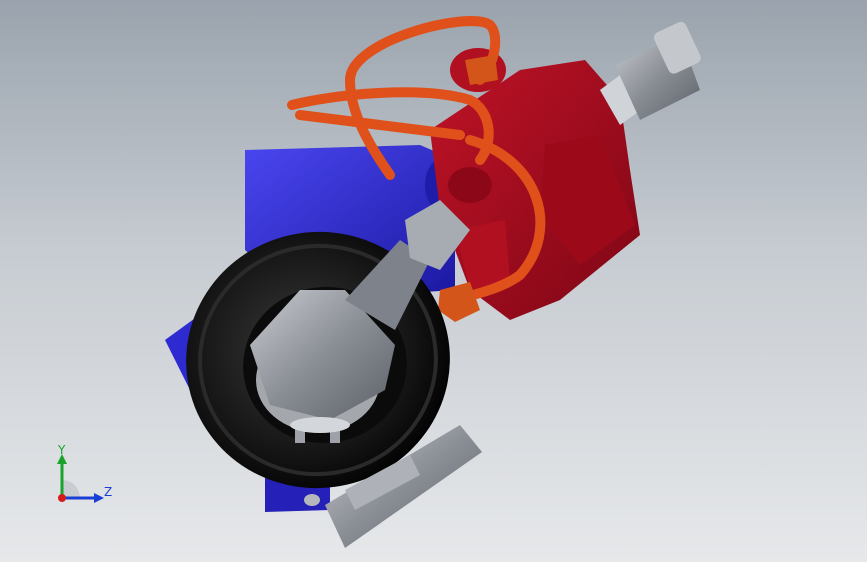  What do you see at coordinates (62, 498) in the screenshot?
I see `x-axis-dot` at bounding box center [62, 498].